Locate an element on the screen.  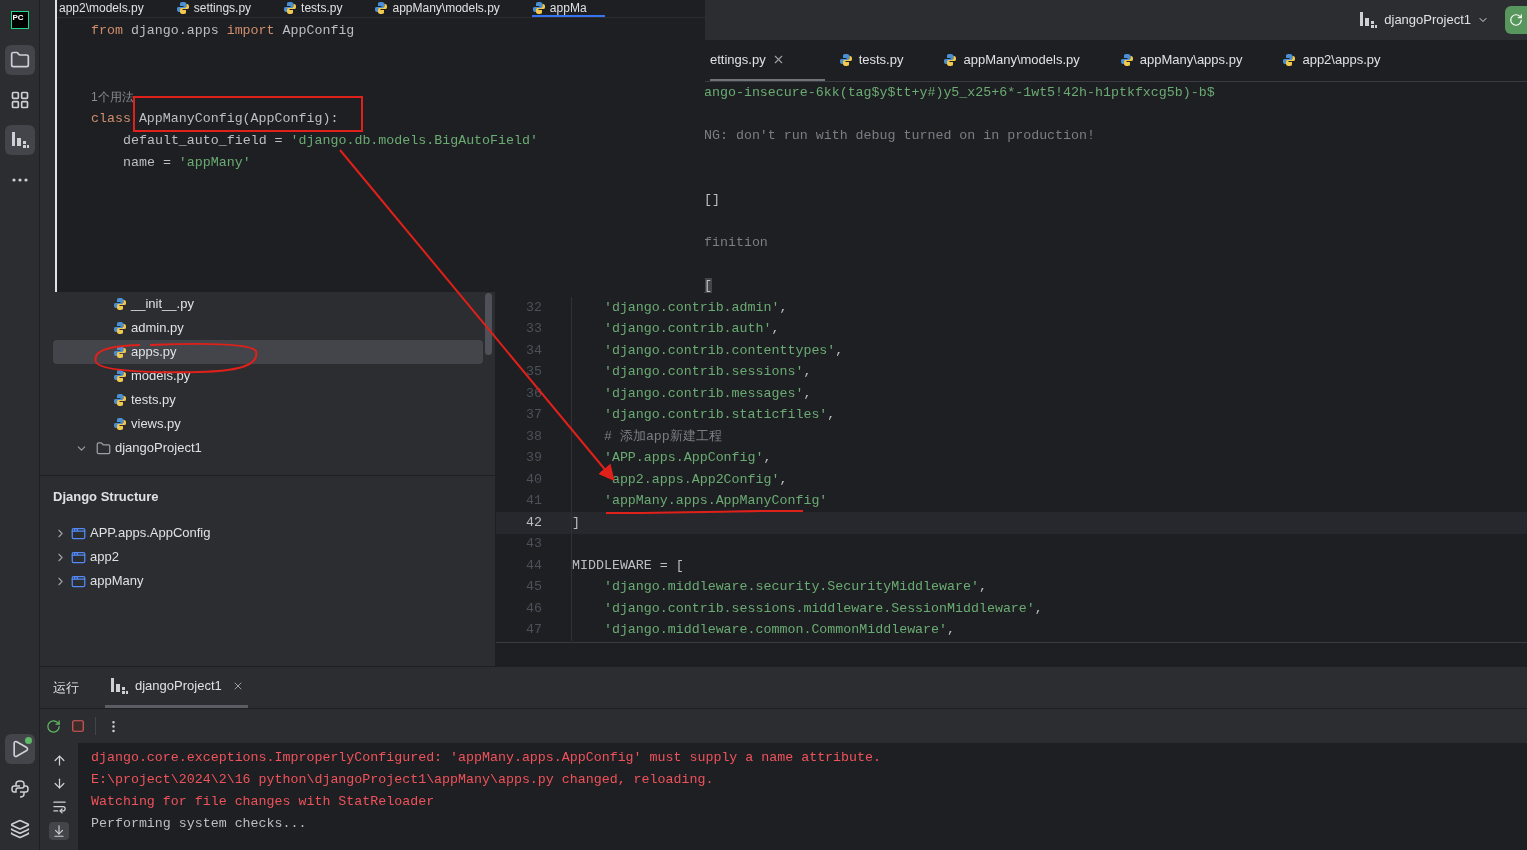
more-icon is located at coordinates (19, 180).